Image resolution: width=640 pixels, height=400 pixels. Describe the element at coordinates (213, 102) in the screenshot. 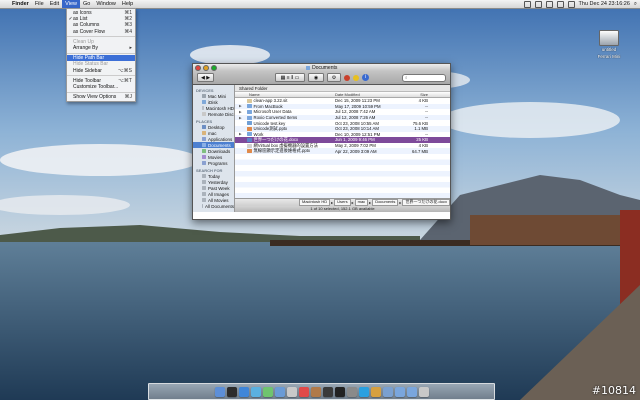

I see `sidebar-item-label: iDisk` at that location.